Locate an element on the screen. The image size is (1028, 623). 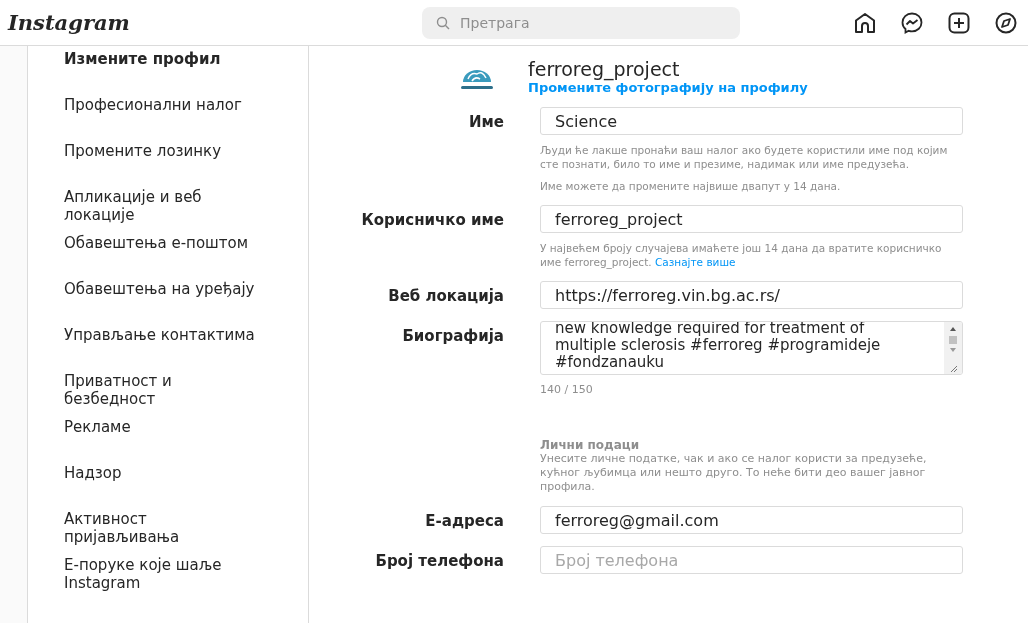
field-label: Корисничко име is located at coordinates (432, 219).